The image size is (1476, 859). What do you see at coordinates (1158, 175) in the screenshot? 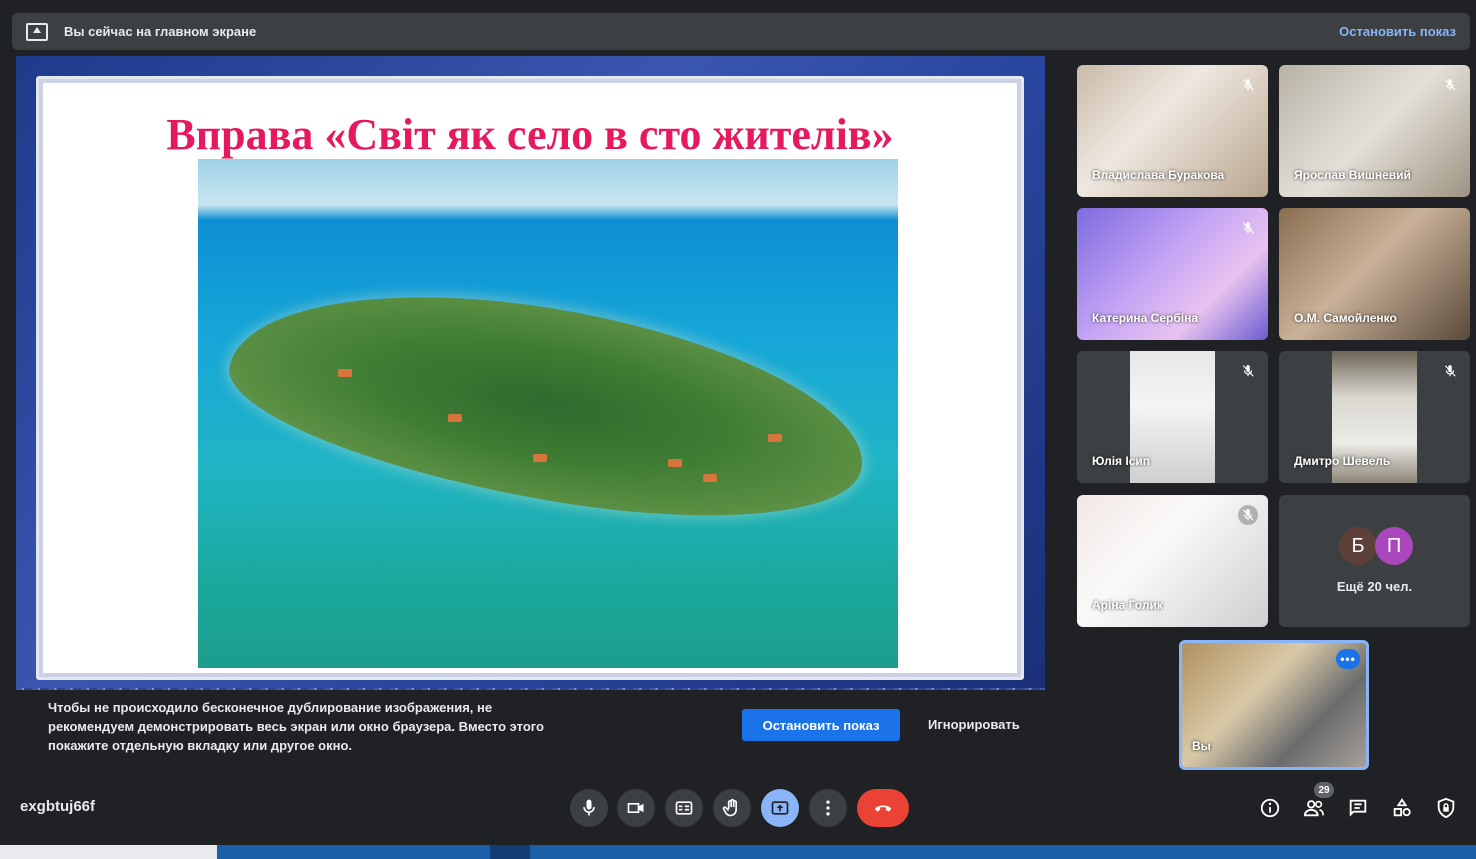
I see `participant-name: Владислава Буракова` at bounding box center [1158, 175].